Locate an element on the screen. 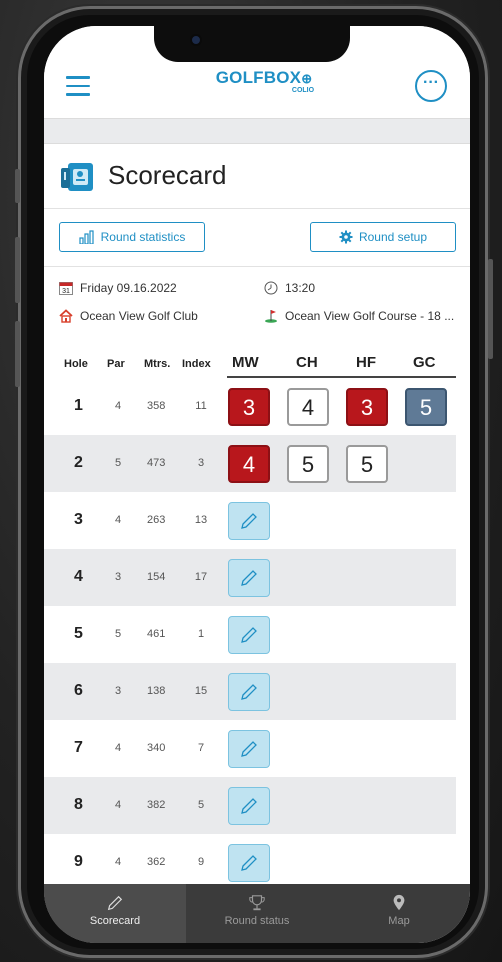 This screenshot has height=962, width=502. score-cell-mw: 3 is located at coordinates (249, 407).